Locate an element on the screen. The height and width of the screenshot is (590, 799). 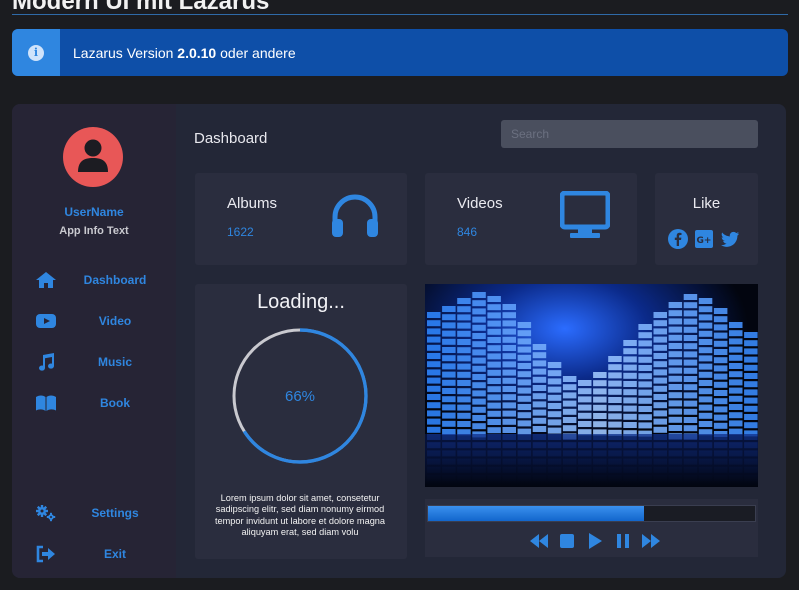
search-input is located at coordinates (629, 134).